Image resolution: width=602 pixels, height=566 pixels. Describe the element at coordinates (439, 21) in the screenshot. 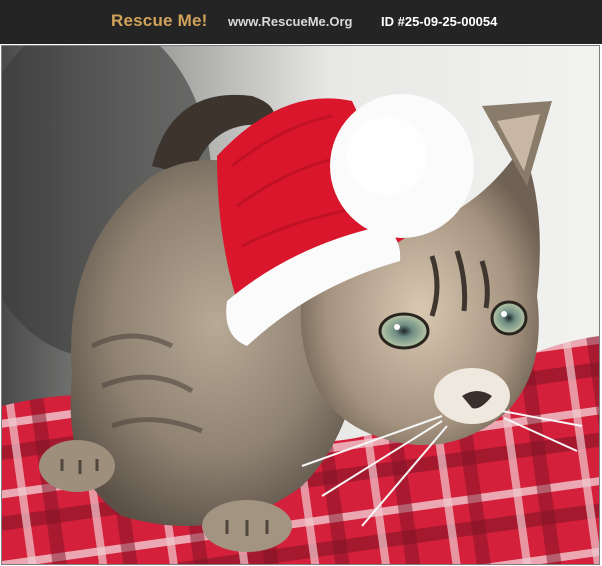

I see `pet-id-label: ID #25-09-25-00054` at that location.